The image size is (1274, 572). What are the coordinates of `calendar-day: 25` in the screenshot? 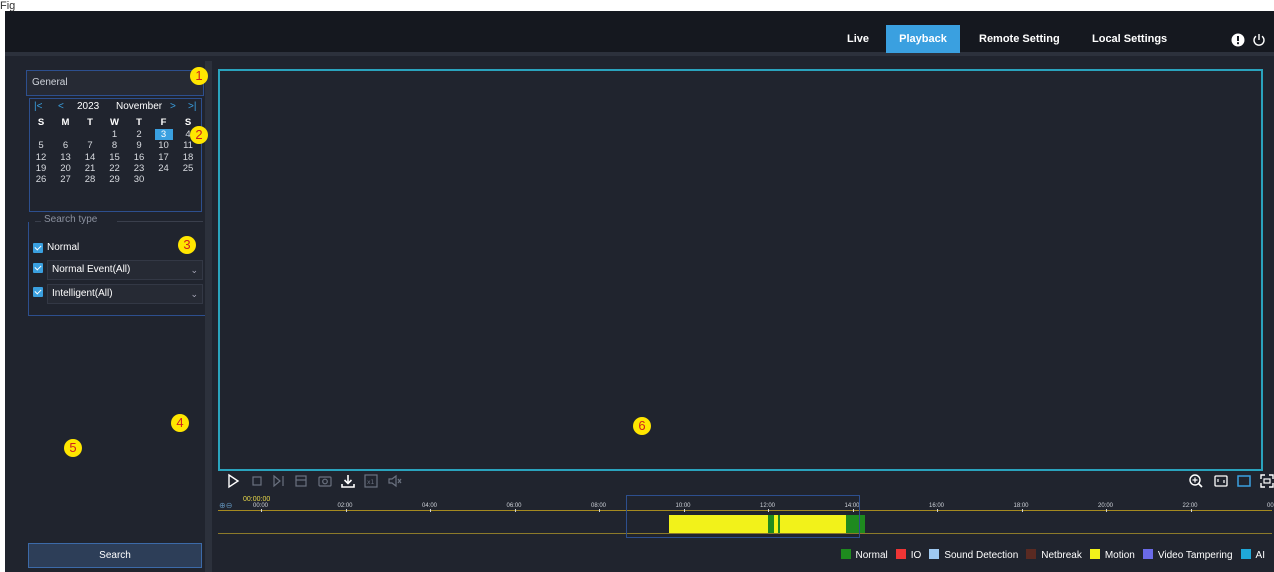 It's located at (188, 168).